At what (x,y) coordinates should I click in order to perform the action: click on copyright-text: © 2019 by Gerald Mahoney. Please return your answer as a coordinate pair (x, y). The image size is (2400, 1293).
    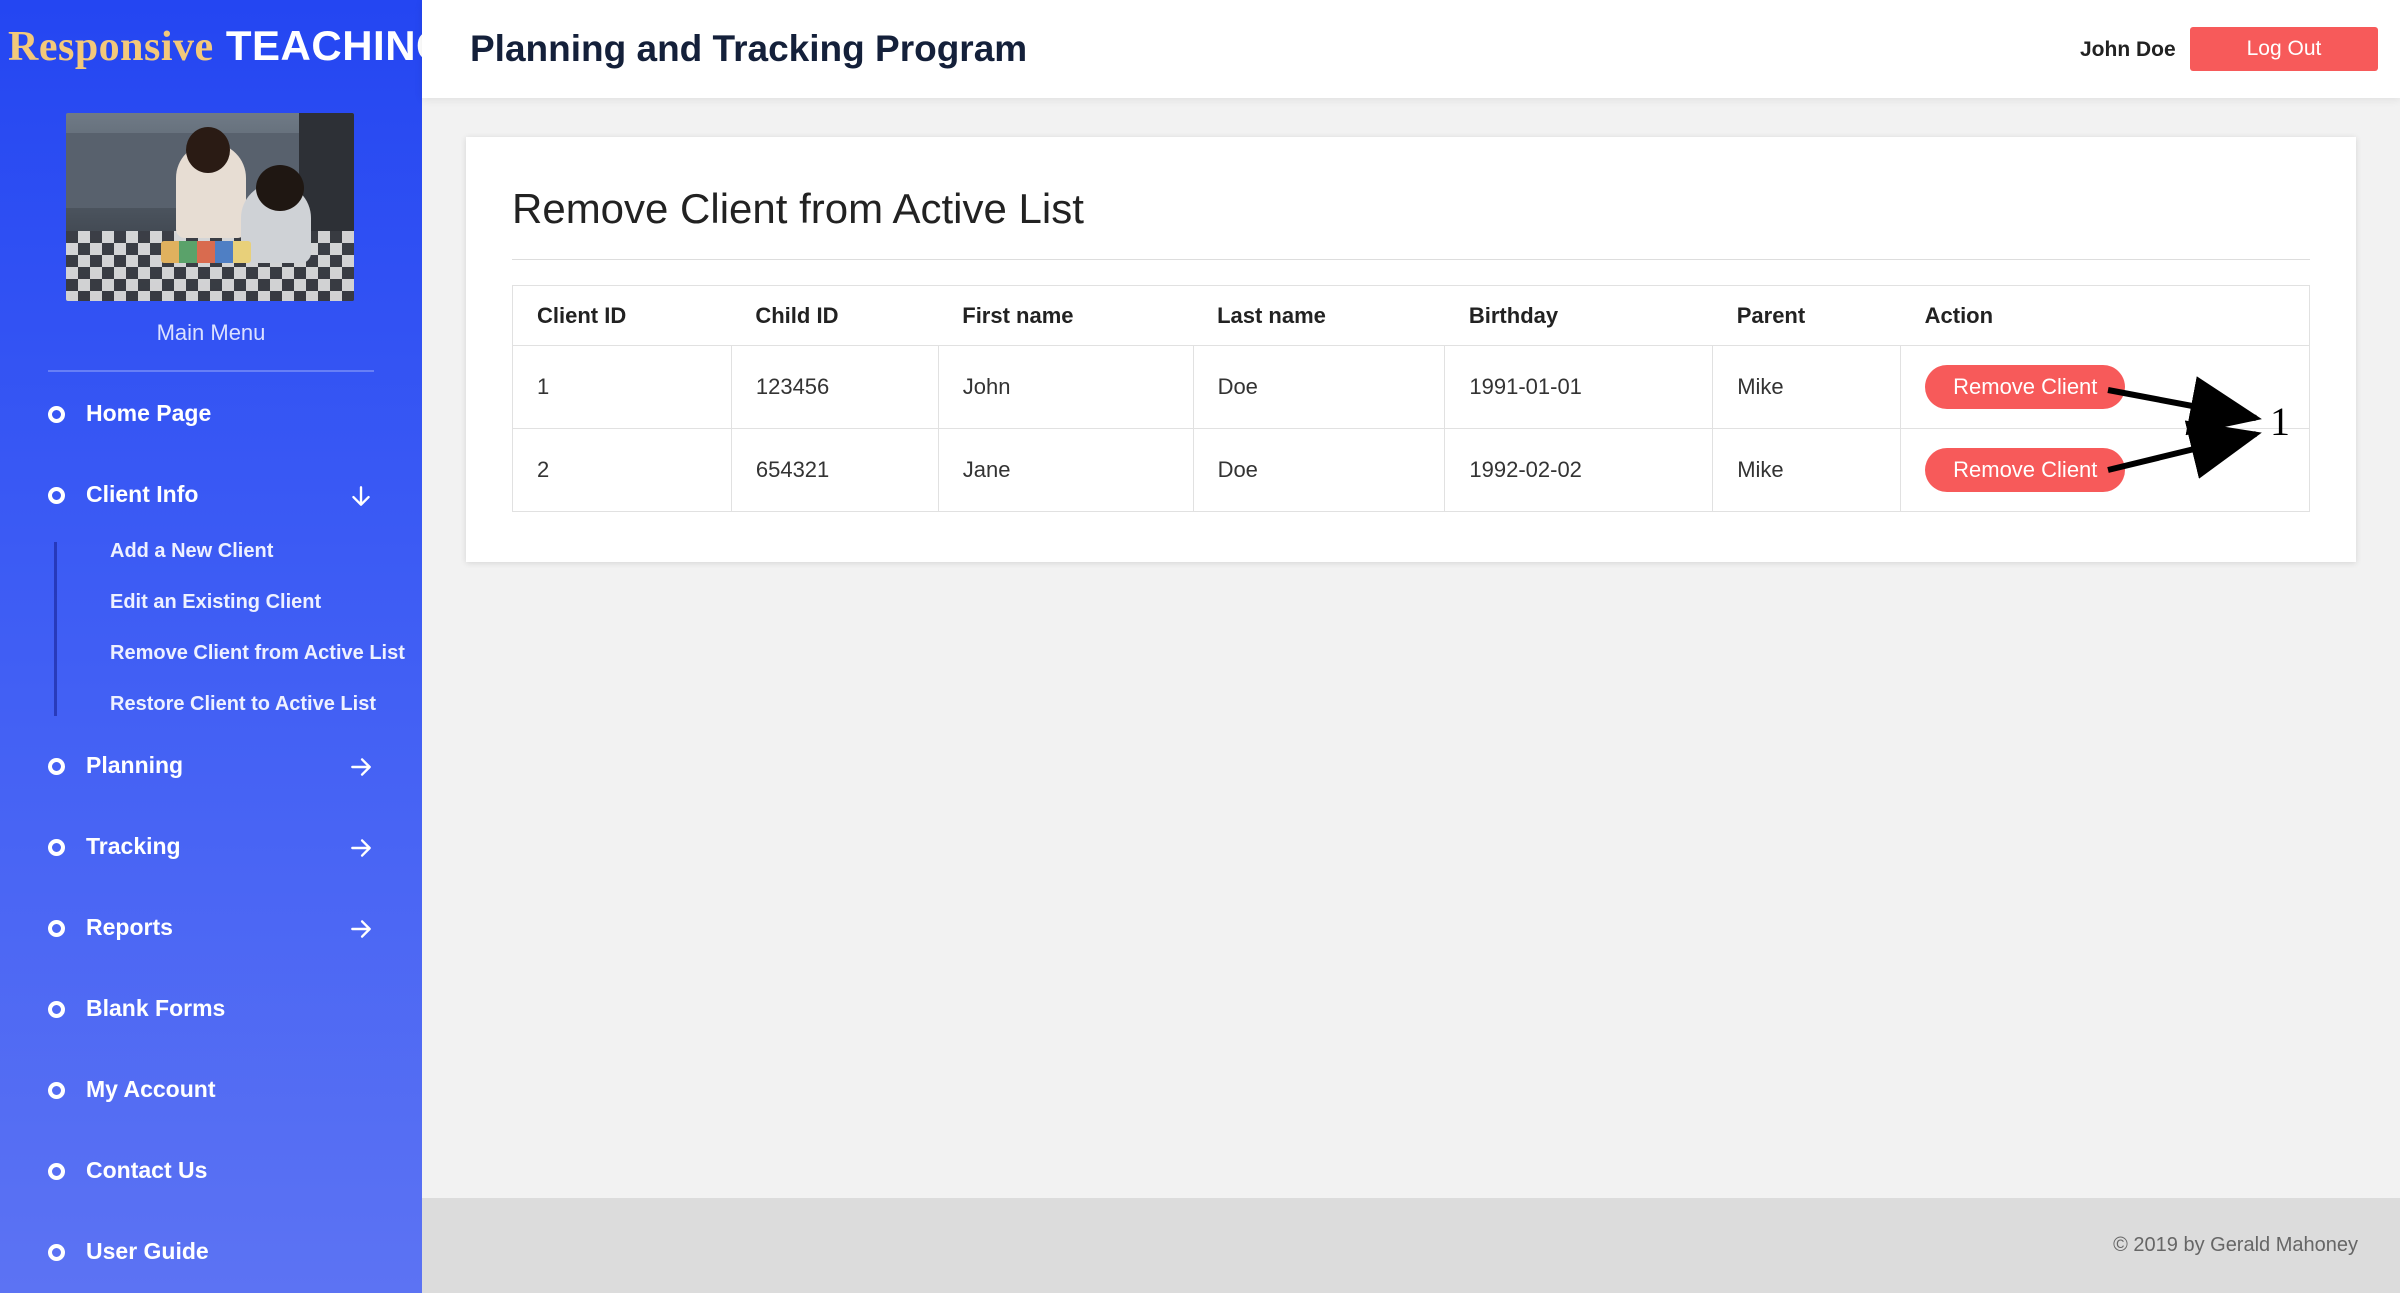
    Looking at the image, I should click on (2235, 1245).